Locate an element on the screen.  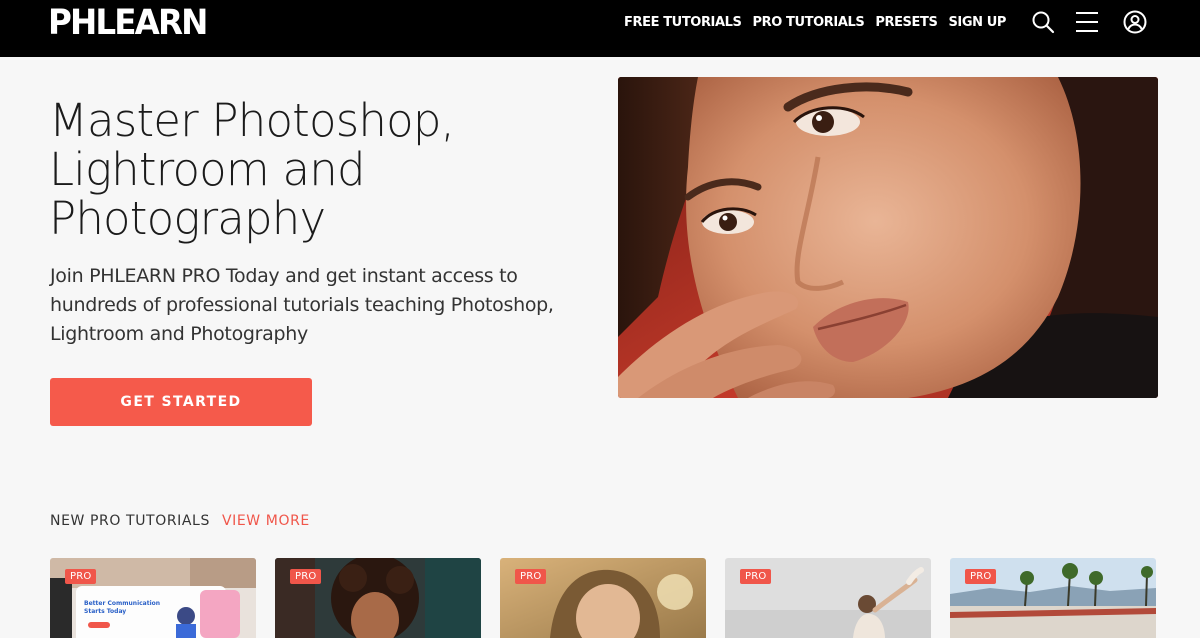
hero-title-line: Photography is located at coordinates (187, 218).